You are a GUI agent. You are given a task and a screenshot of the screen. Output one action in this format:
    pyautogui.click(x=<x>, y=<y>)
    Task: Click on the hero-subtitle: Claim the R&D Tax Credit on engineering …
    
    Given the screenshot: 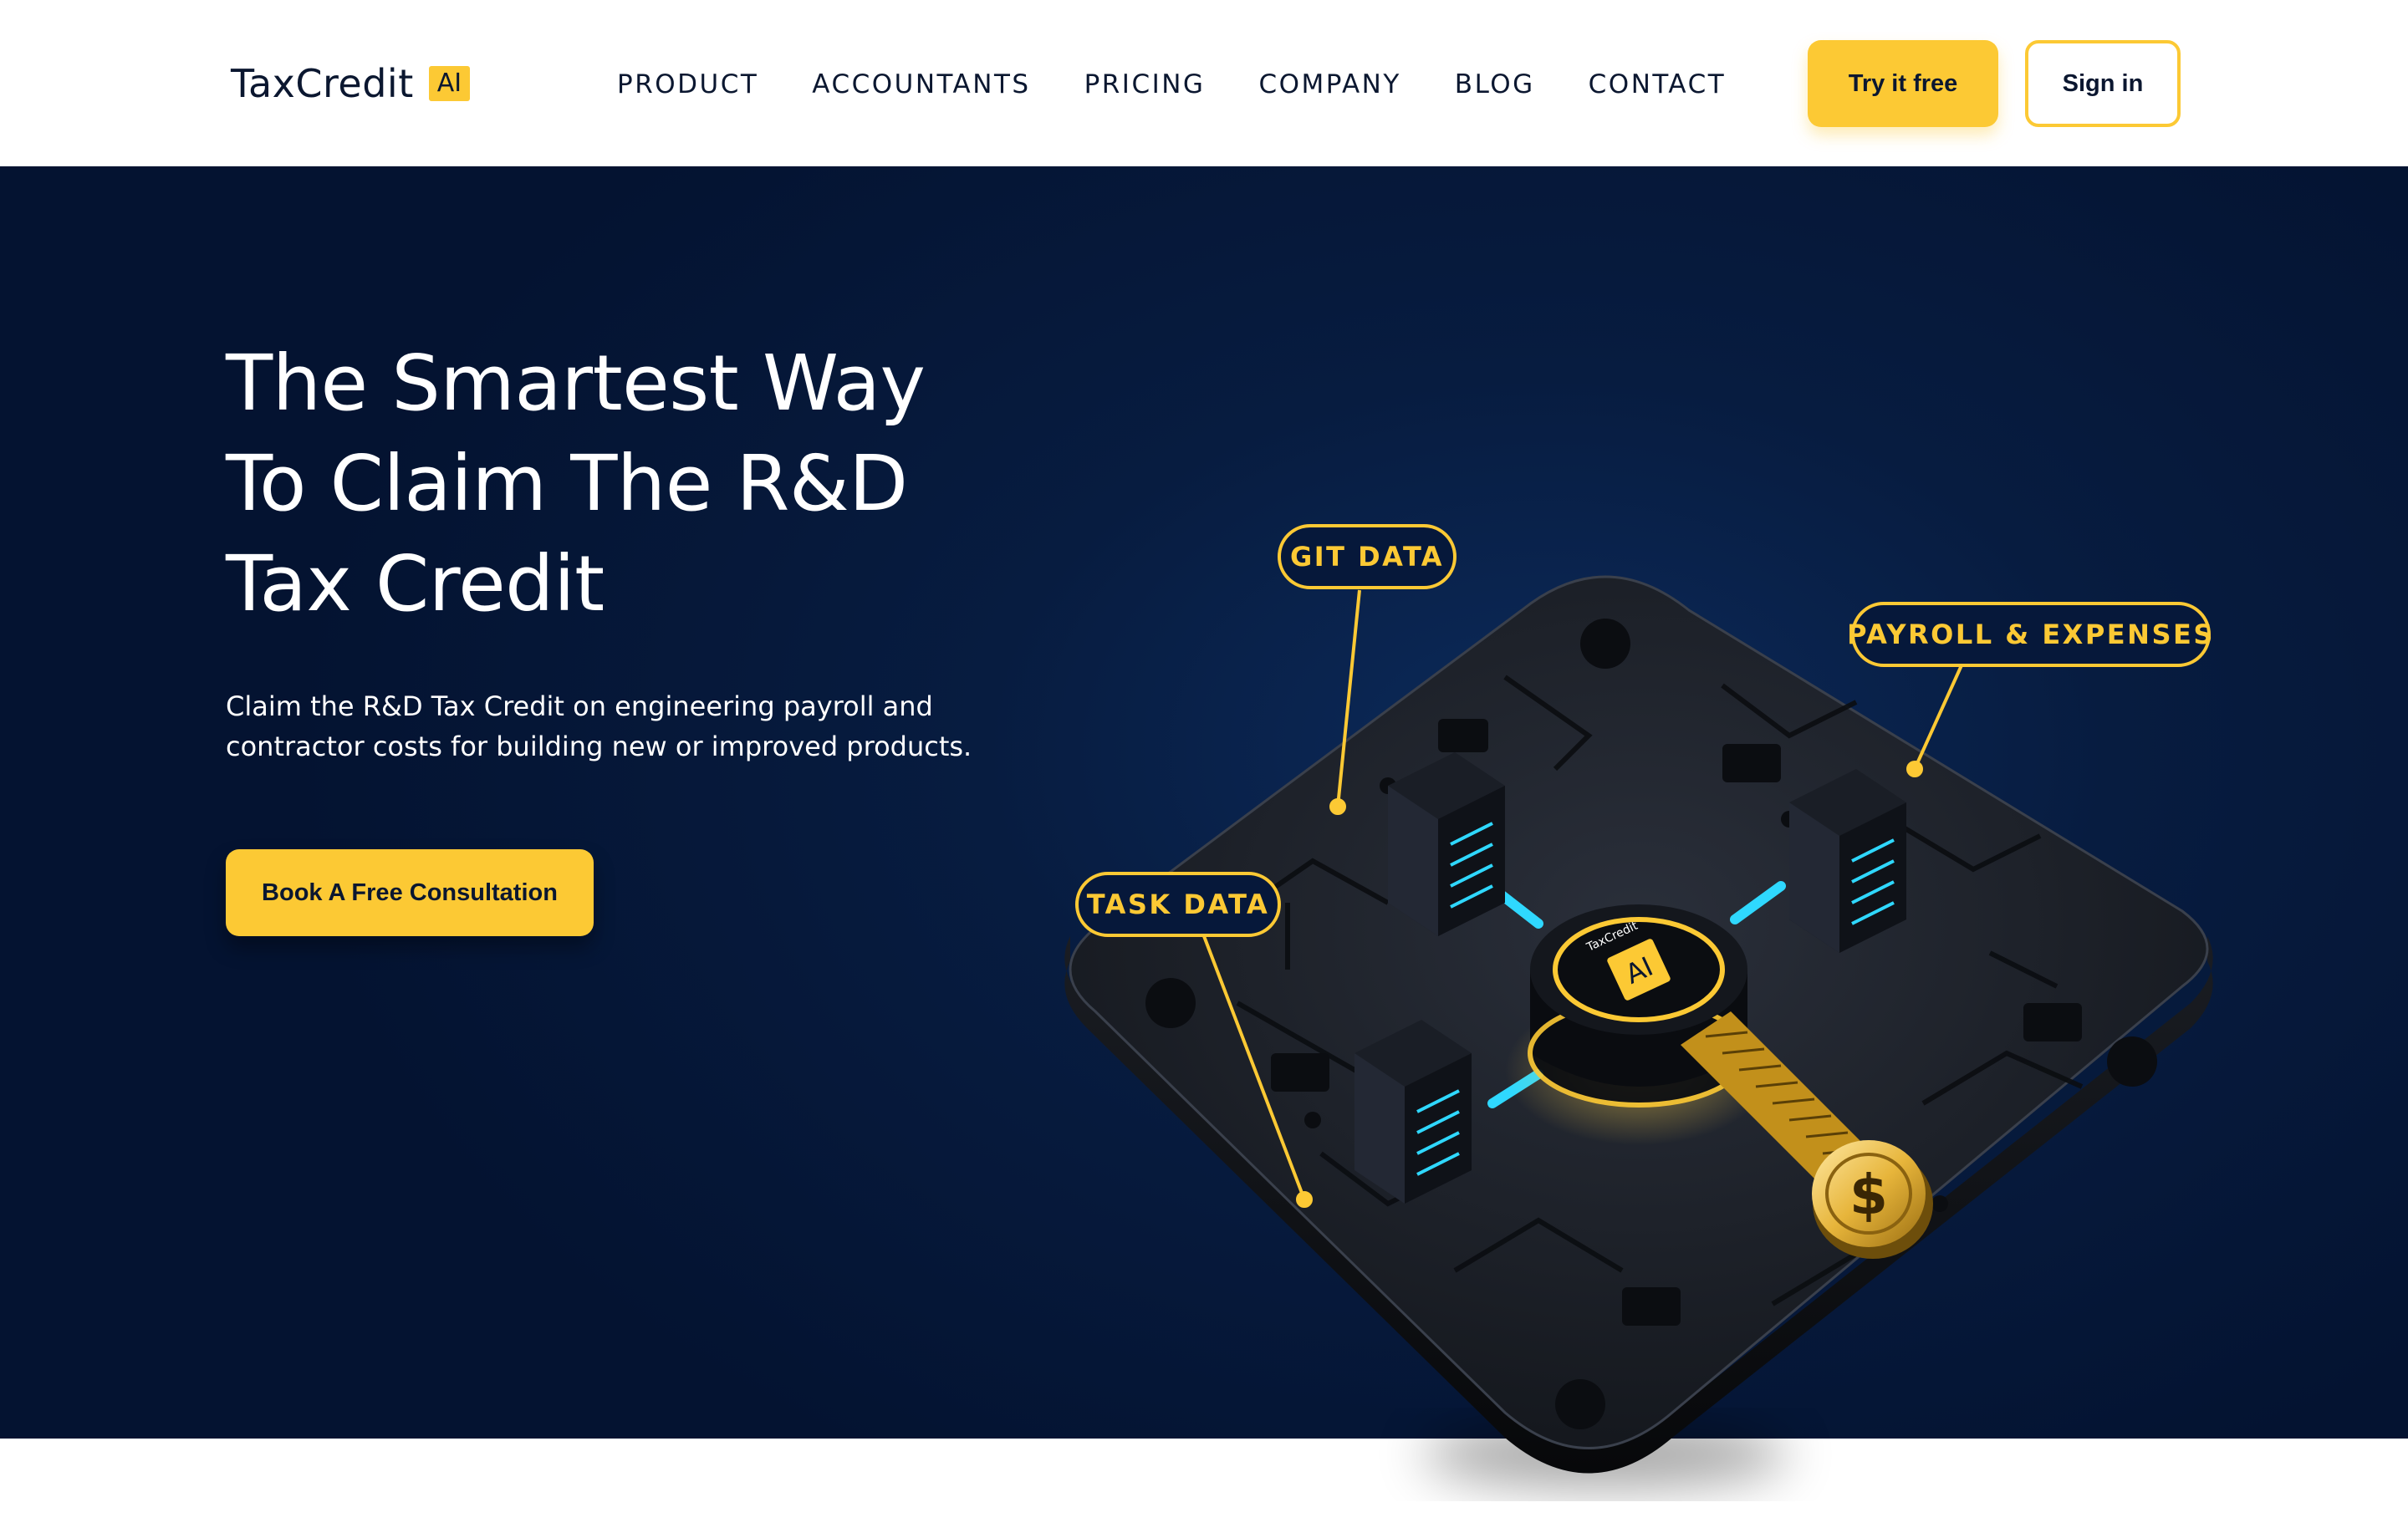 What is the action you would take?
    pyautogui.click(x=602, y=726)
    